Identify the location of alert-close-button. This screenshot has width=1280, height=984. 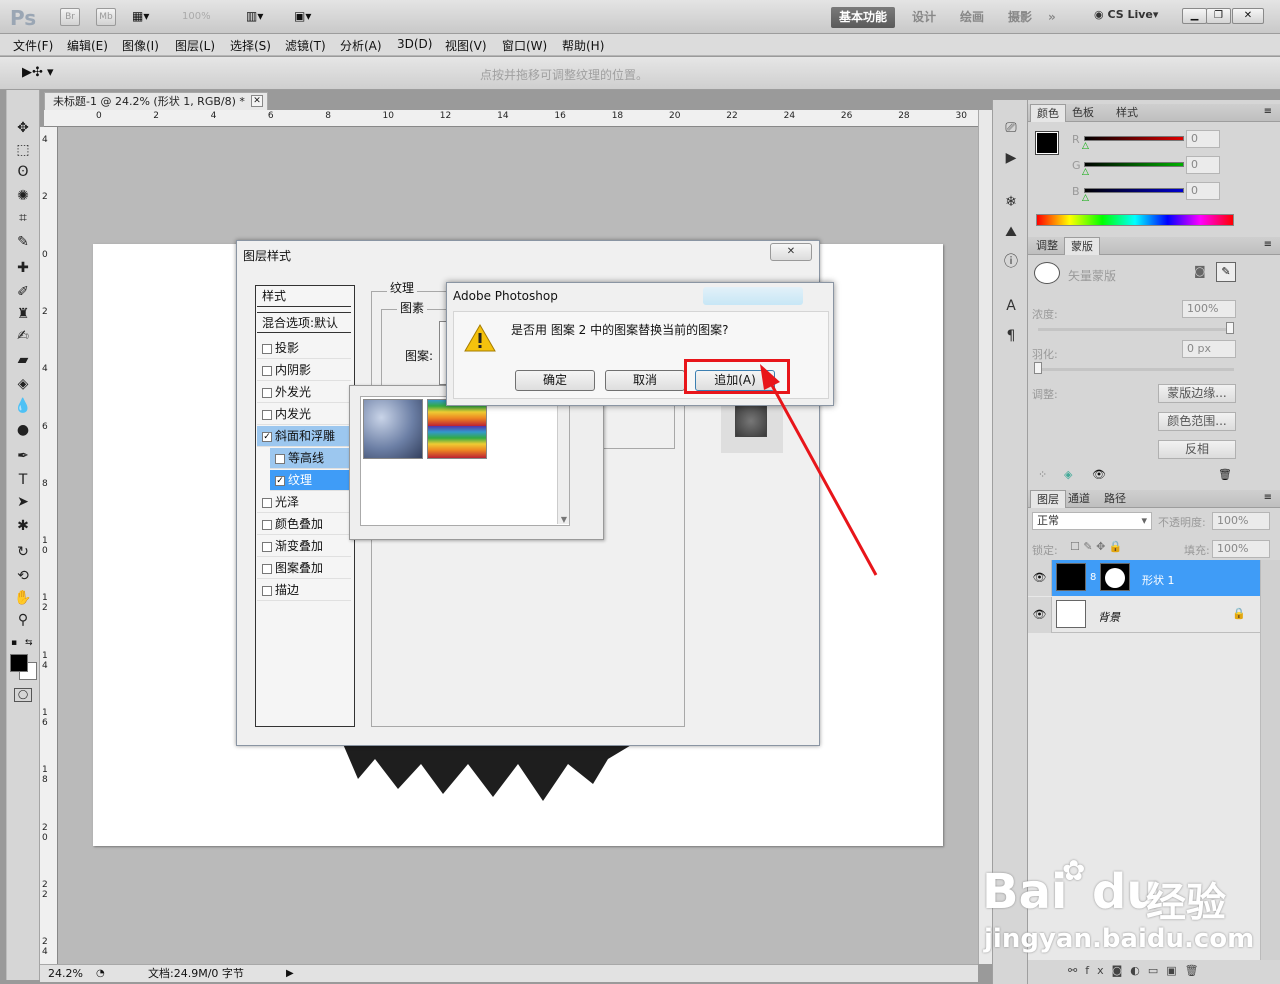
(753, 296).